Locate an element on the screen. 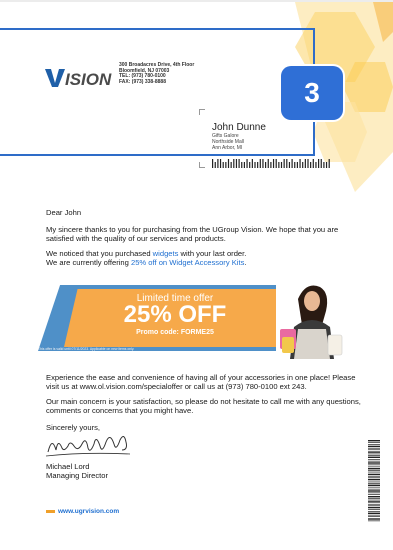 Image resolution: width=393 pixels, height=550 pixels. paragraph-purchase-text: We noticed that you purchased is located at coordinates (99, 253).